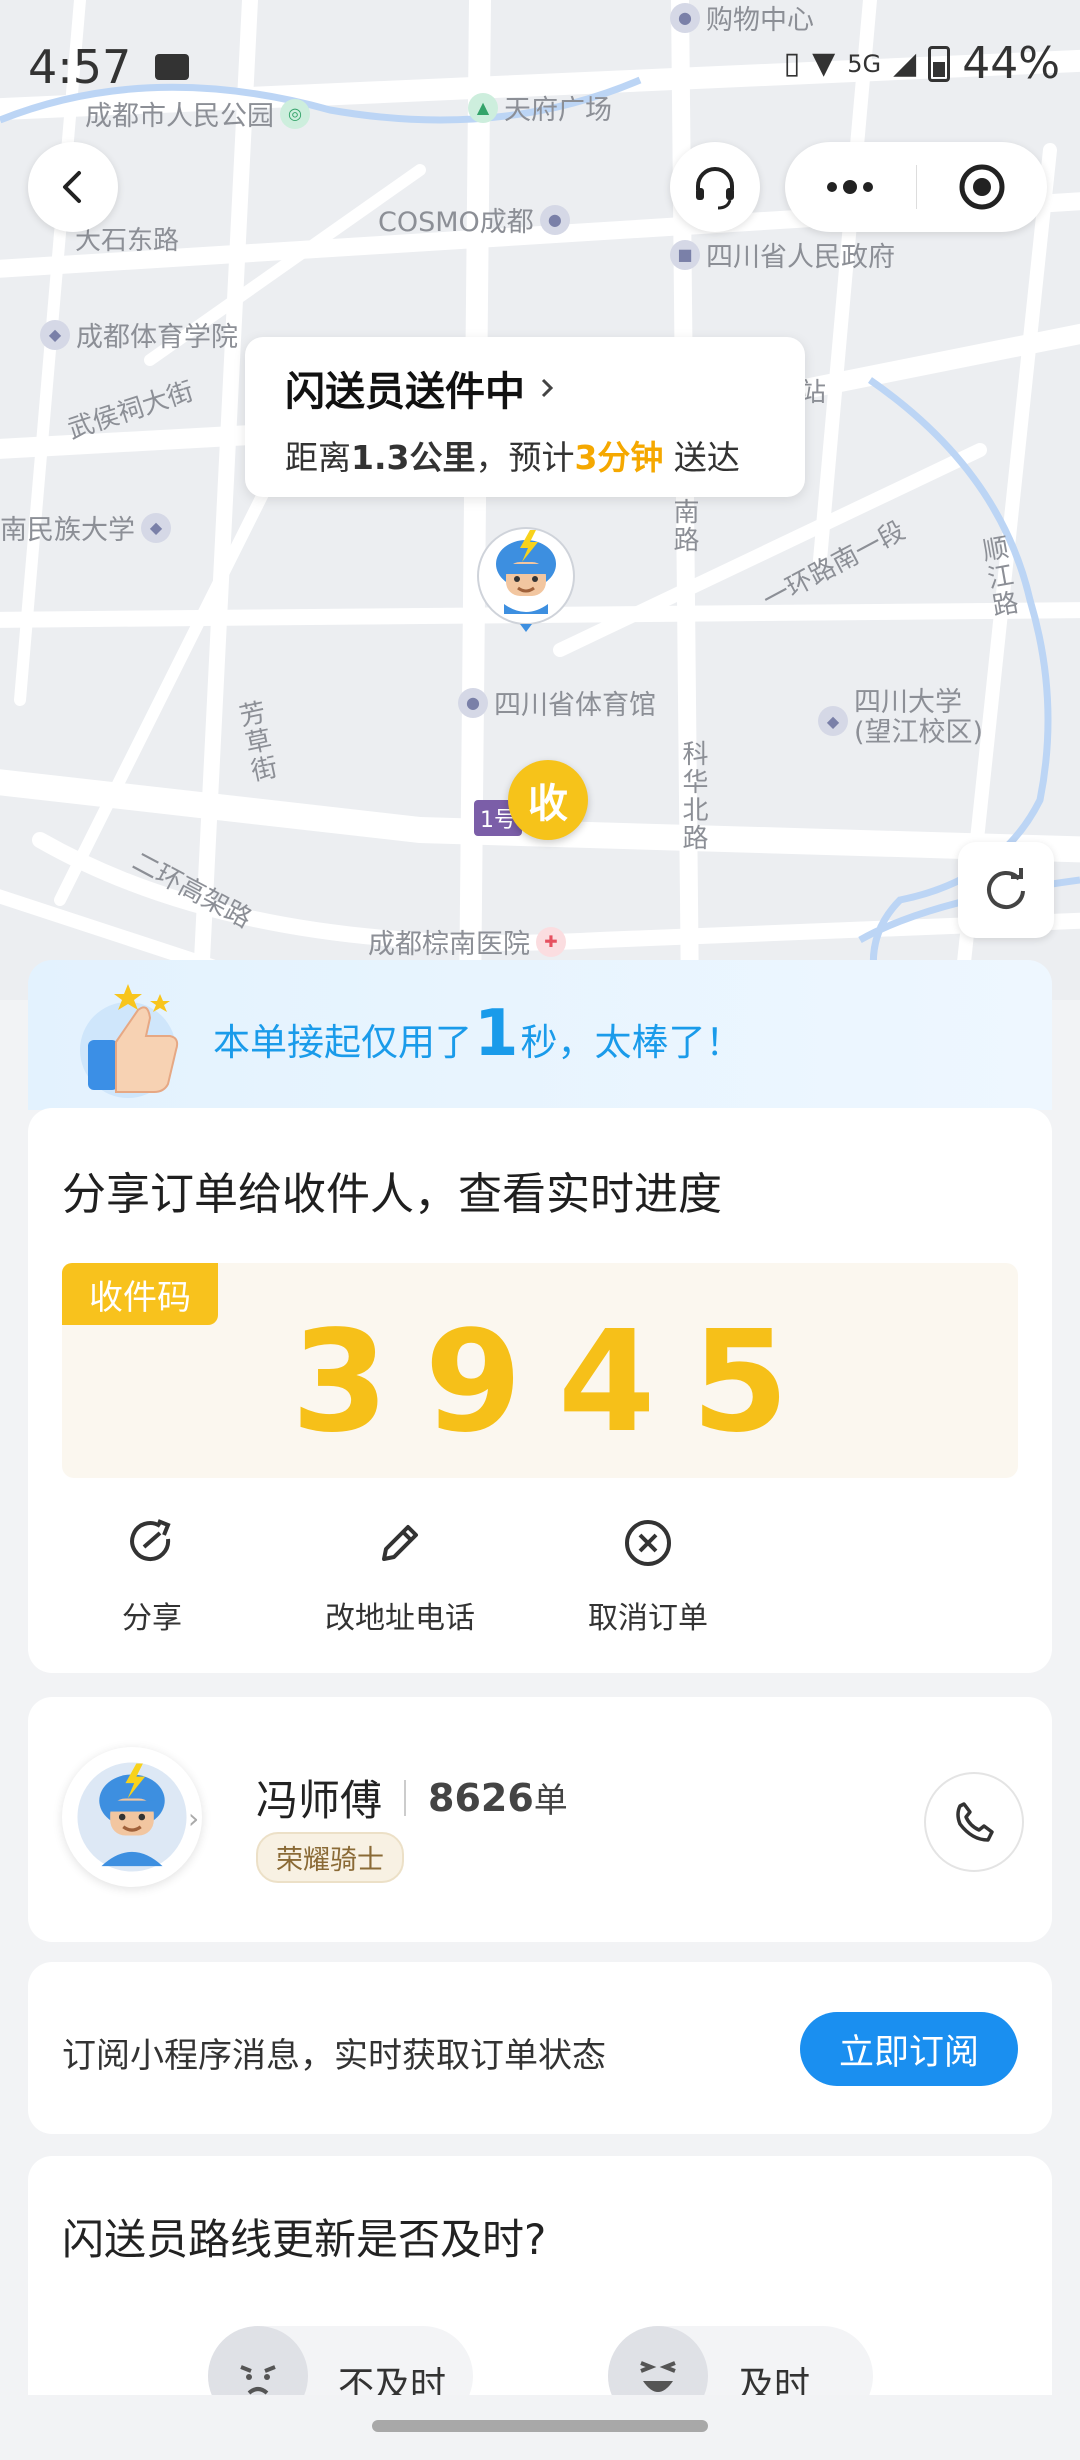  Describe the element at coordinates (133, 1040) in the screenshot. I see `thumbs-up-icon` at that location.